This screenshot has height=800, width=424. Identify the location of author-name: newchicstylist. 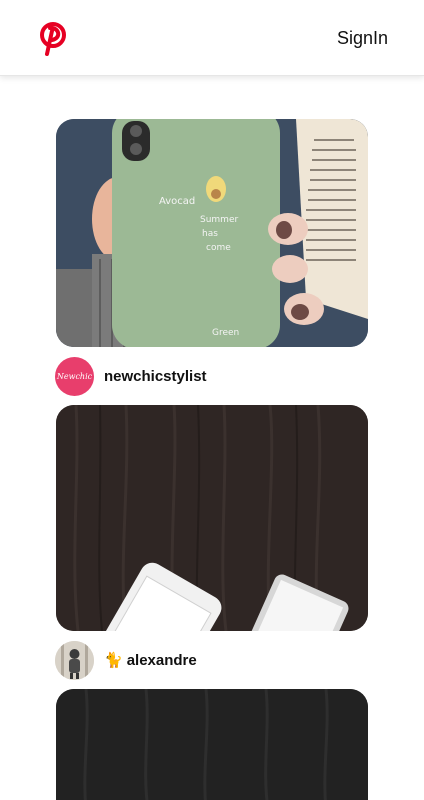
(155, 376).